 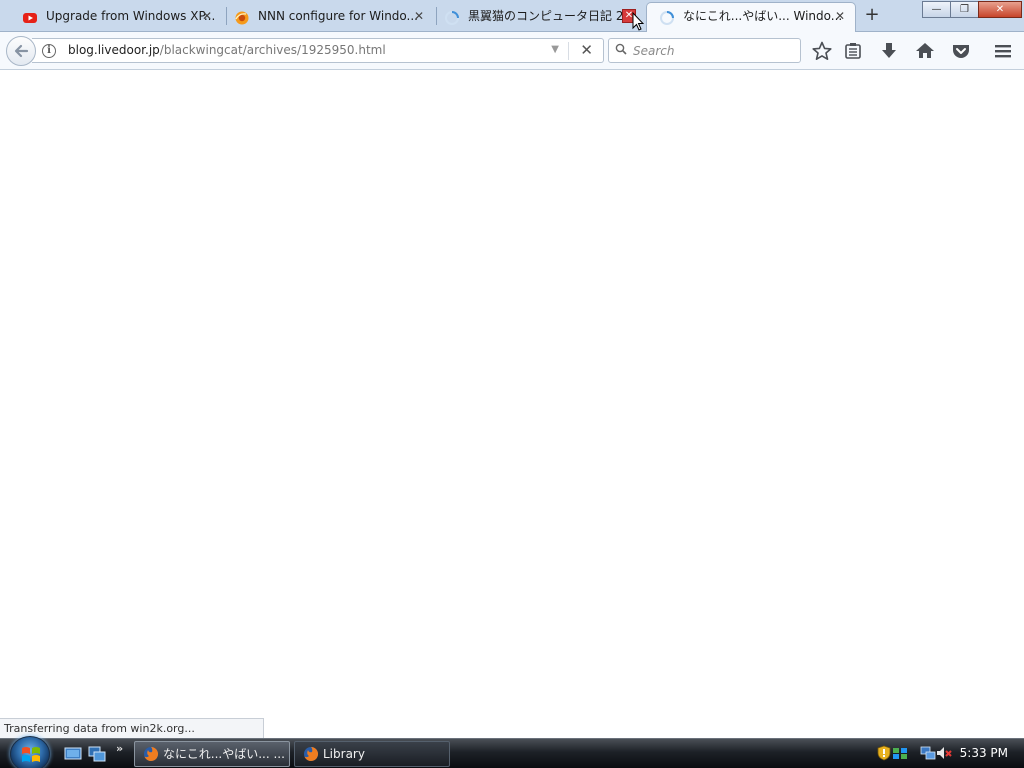 I want to click on url-path: /blackwingcat/archives/1925950.html, so click(x=272, y=50).